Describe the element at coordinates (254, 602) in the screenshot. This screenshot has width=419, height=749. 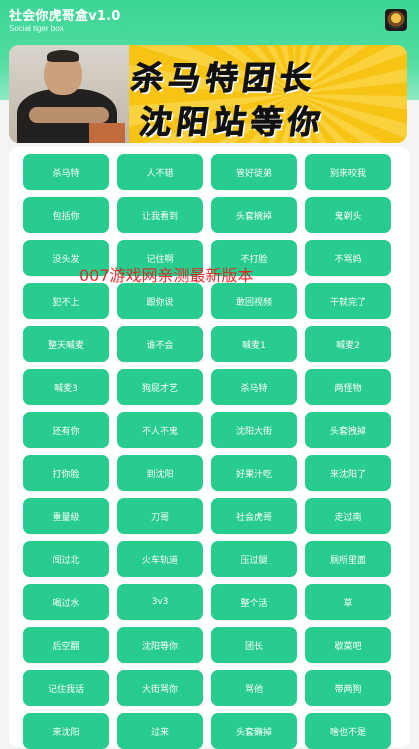
I see `sound-button: 整个活` at that location.